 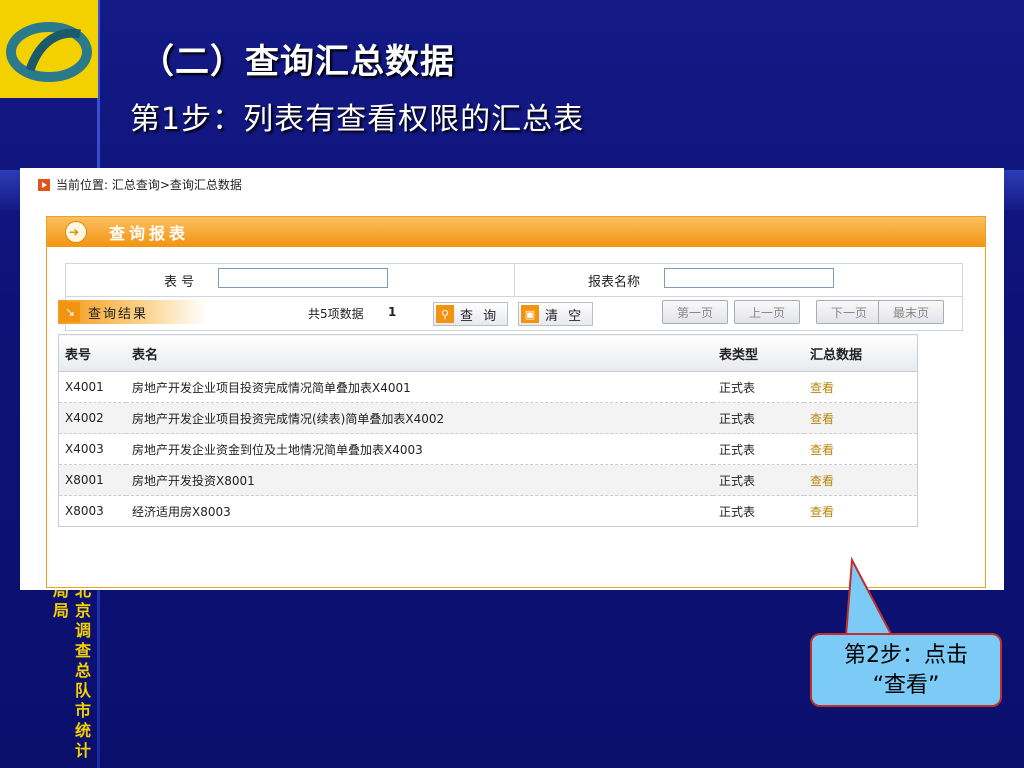 What do you see at coordinates (419, 480) in the screenshot?
I see `table-name-cell: 房地产开发投资X8001` at bounding box center [419, 480].